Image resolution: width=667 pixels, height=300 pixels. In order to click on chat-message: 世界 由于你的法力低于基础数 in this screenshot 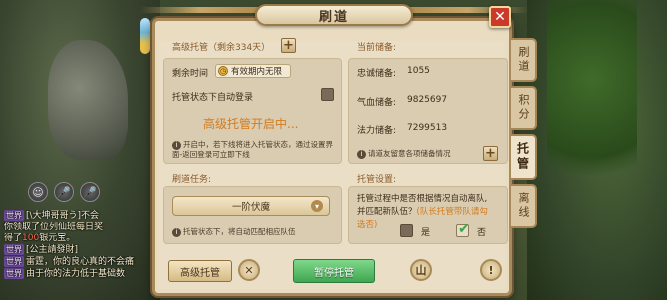, I will do `click(65, 273)`.